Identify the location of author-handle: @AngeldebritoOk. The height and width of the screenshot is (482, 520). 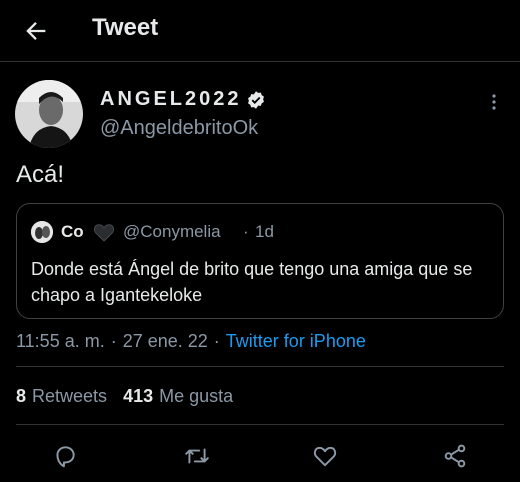
(179, 128).